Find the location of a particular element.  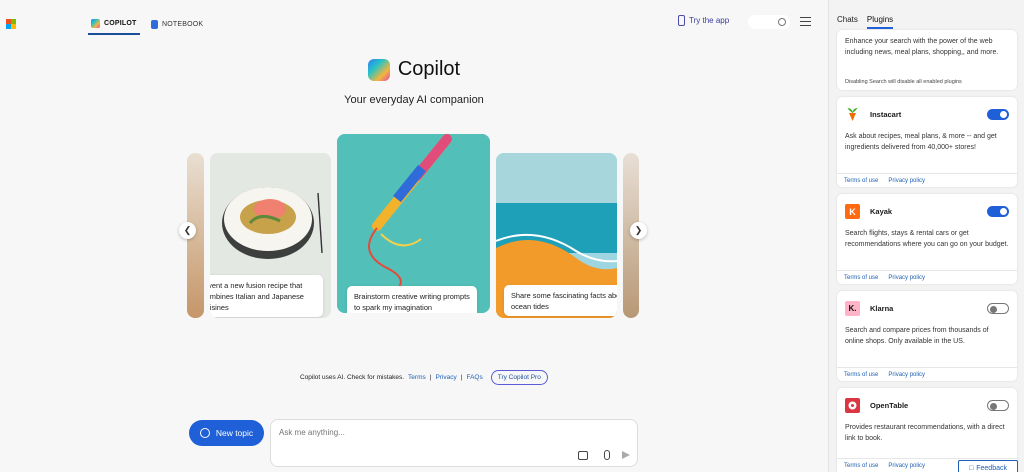

sidebar-tabs: Chats Plugins is located at coordinates (865, 22).